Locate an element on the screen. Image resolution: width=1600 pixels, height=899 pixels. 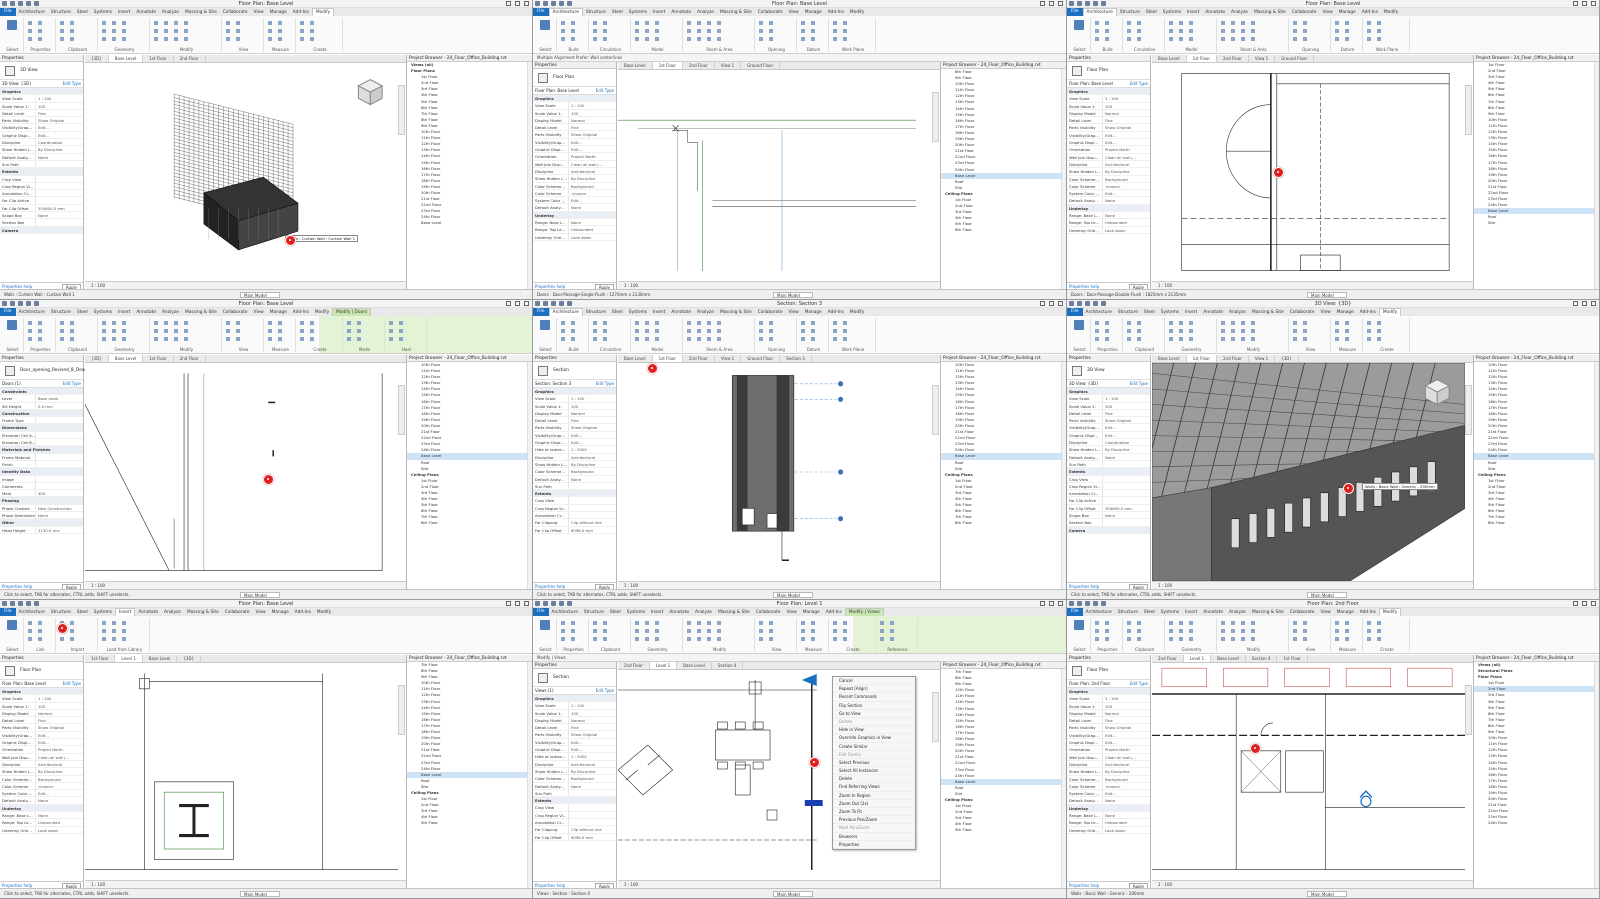
view-scale: 1 : 100 is located at coordinates (631, 884).